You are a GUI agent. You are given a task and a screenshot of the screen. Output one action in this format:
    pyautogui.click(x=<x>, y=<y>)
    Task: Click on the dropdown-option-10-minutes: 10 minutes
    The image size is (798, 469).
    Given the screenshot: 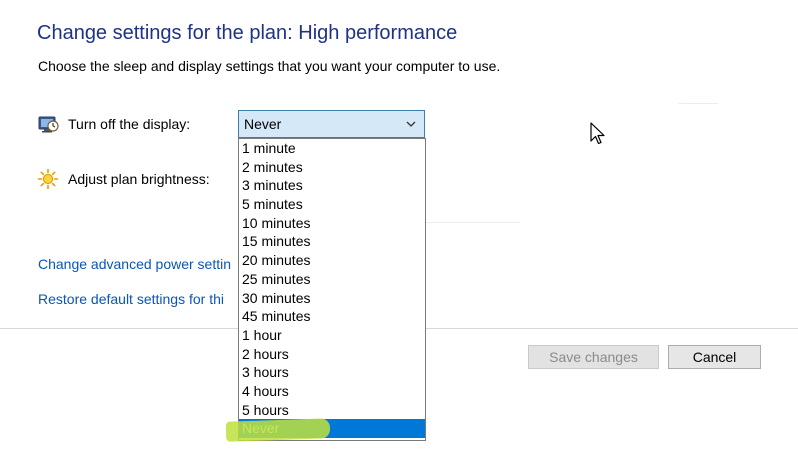 What is the action you would take?
    pyautogui.click(x=332, y=223)
    